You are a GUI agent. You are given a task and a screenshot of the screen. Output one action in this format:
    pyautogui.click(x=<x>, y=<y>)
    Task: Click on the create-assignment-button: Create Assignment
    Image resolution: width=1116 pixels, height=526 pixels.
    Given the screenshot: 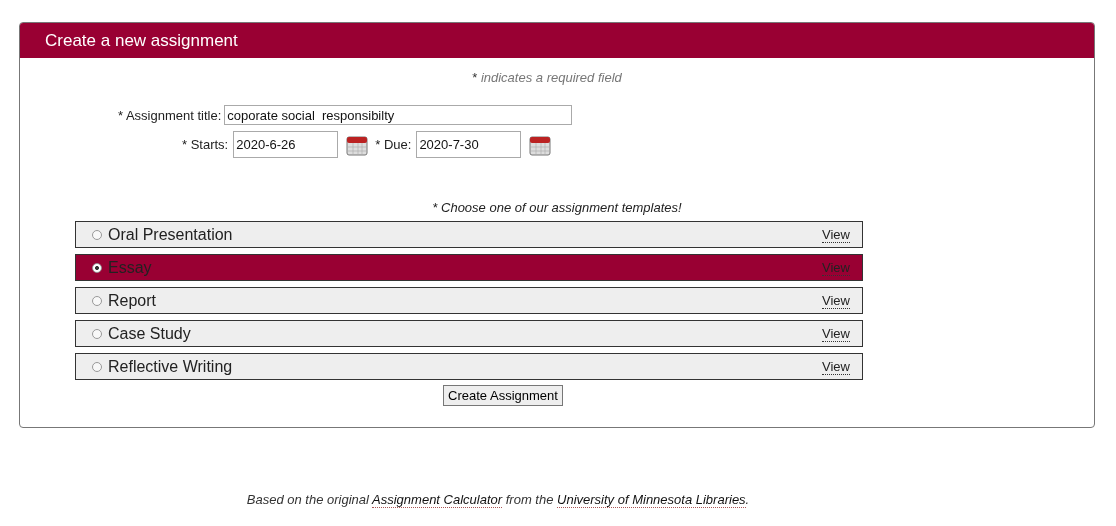 What is the action you would take?
    pyautogui.click(x=503, y=395)
    